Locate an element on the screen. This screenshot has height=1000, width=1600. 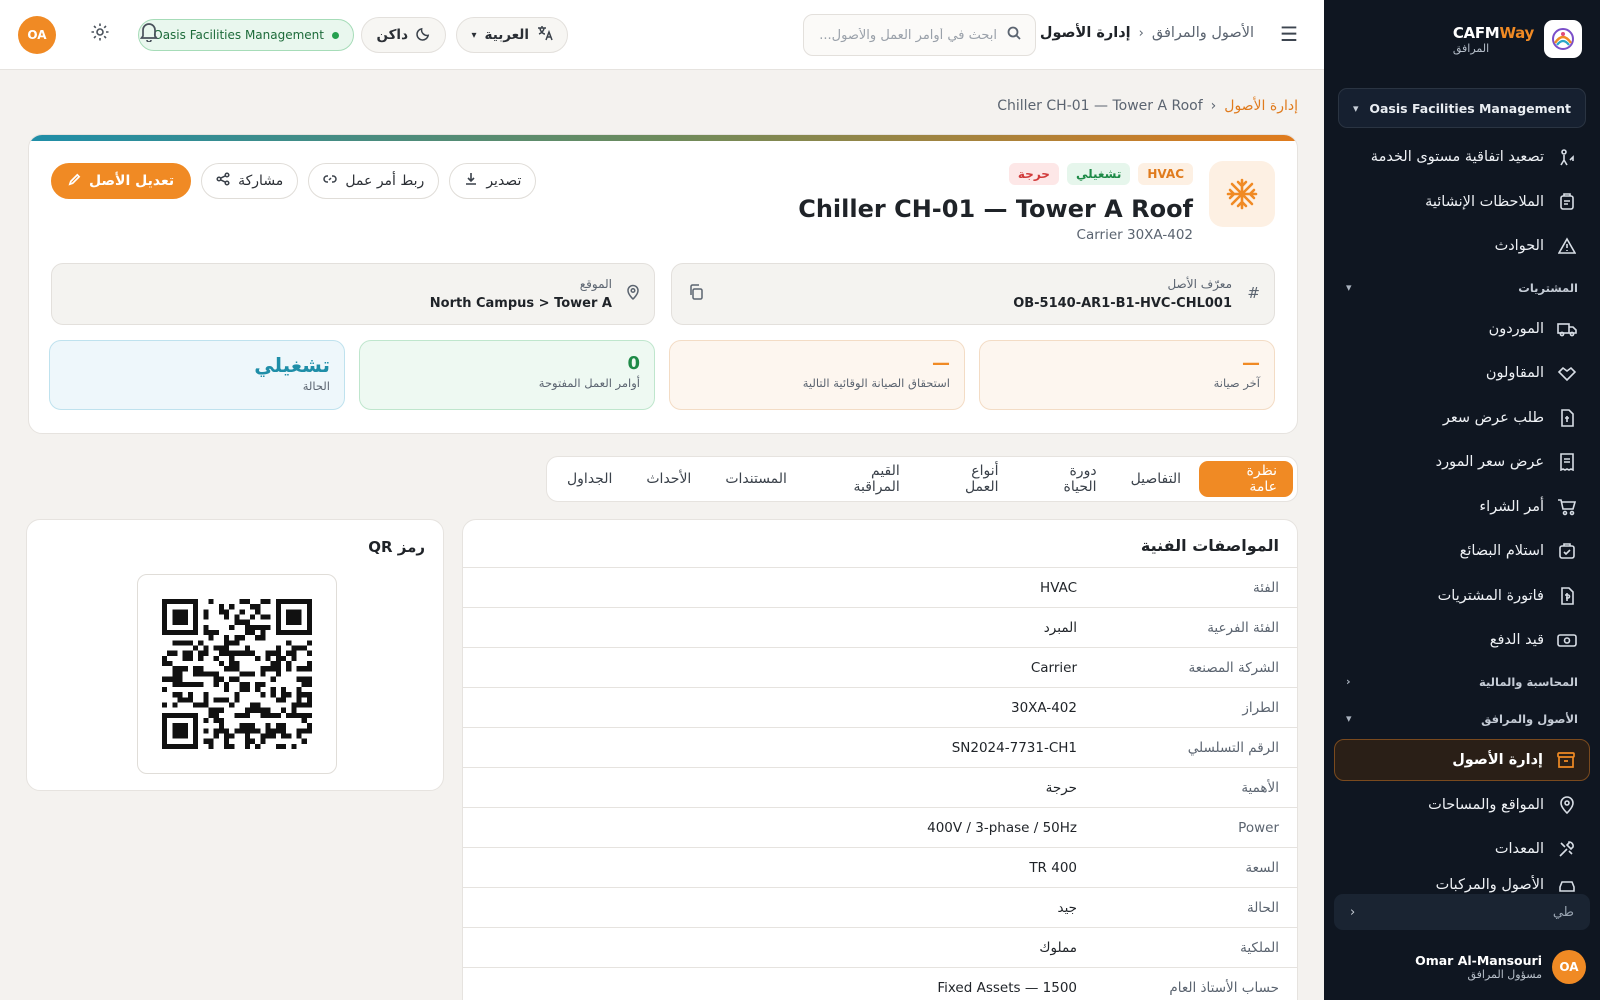
table-row: Power 400V / 3-phase / 50Hz is located at coordinates (880, 828).